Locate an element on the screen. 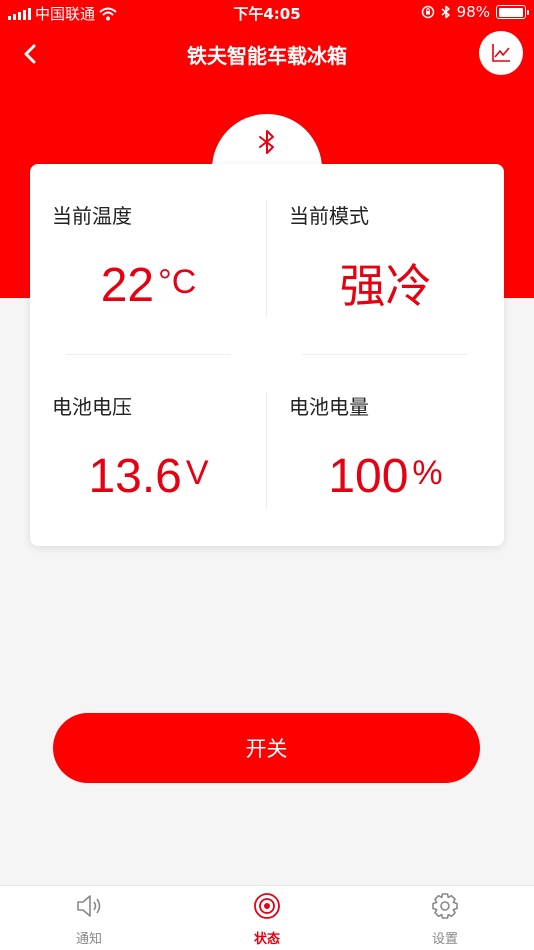 The image size is (534, 950). line-chart-icon is located at coordinates (501, 53).